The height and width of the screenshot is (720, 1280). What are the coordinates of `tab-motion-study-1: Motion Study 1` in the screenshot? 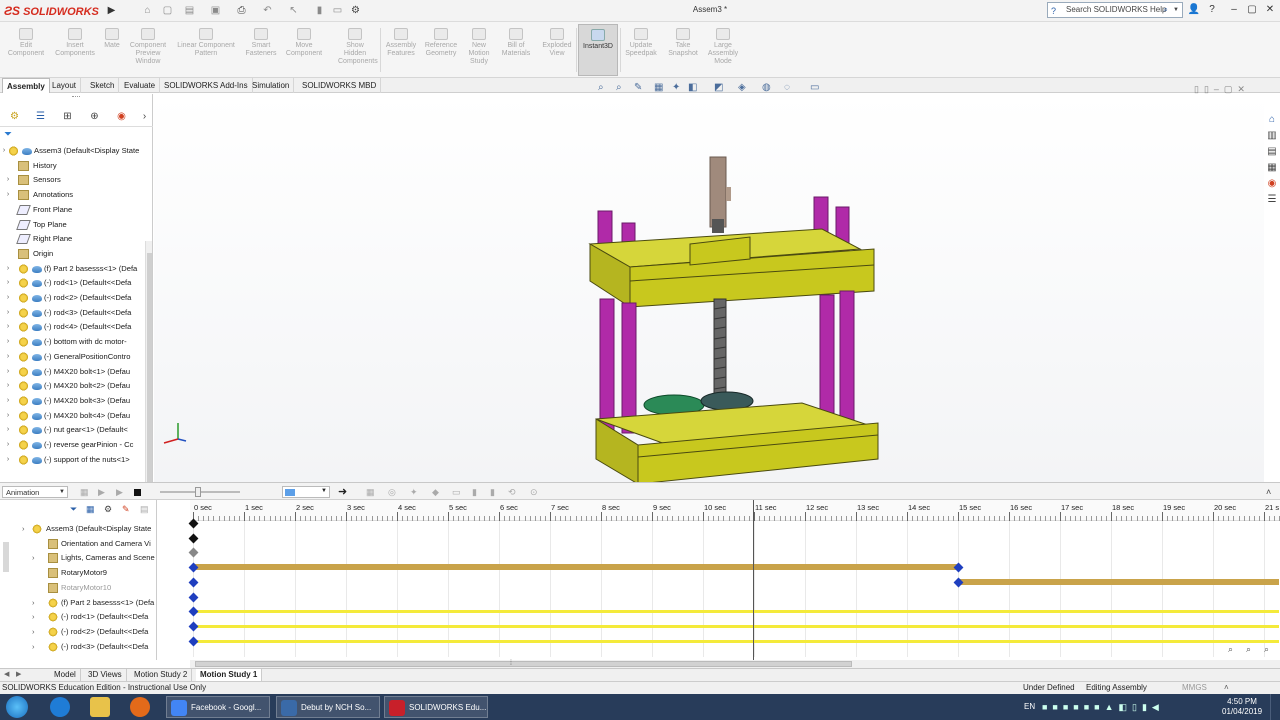 It's located at (229, 675).